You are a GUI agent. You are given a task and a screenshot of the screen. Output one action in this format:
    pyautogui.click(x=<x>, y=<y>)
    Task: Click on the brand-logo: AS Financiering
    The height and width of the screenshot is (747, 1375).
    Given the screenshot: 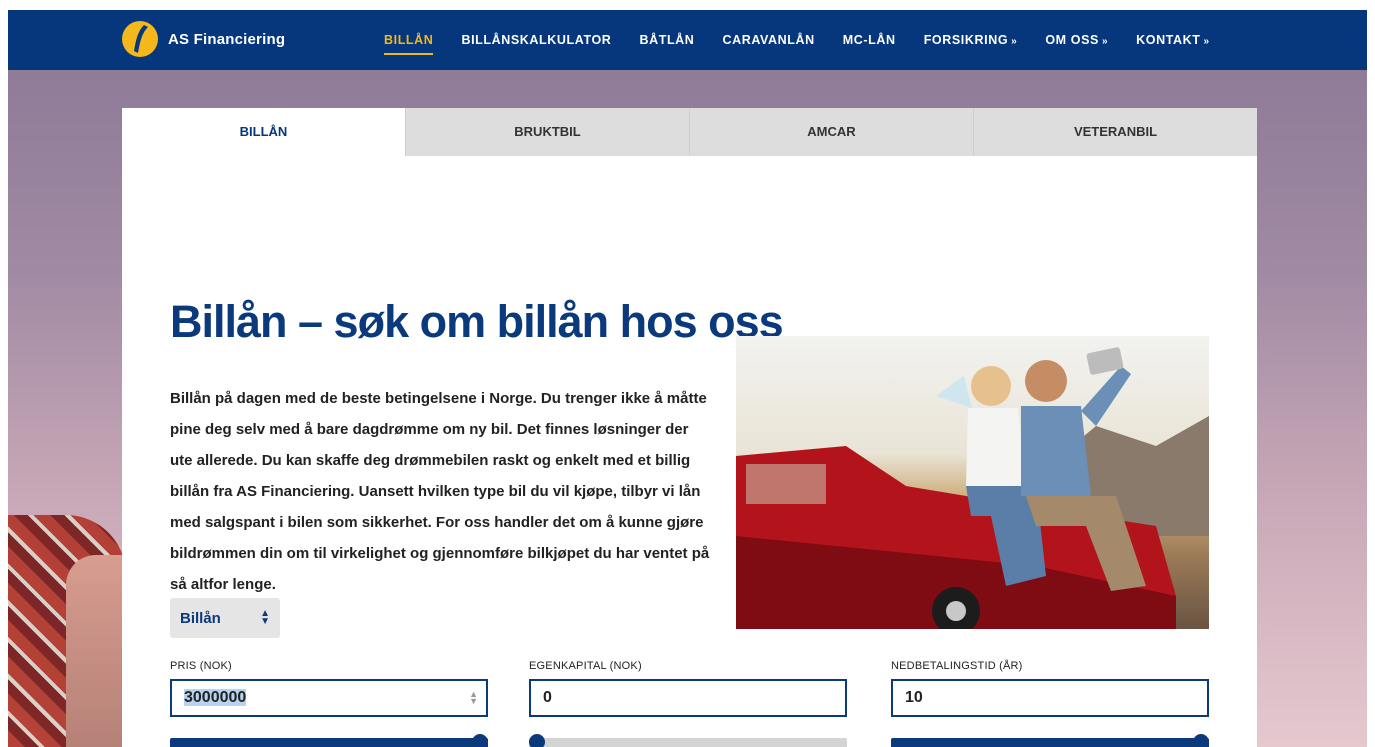 What is the action you would take?
    pyautogui.click(x=203, y=39)
    